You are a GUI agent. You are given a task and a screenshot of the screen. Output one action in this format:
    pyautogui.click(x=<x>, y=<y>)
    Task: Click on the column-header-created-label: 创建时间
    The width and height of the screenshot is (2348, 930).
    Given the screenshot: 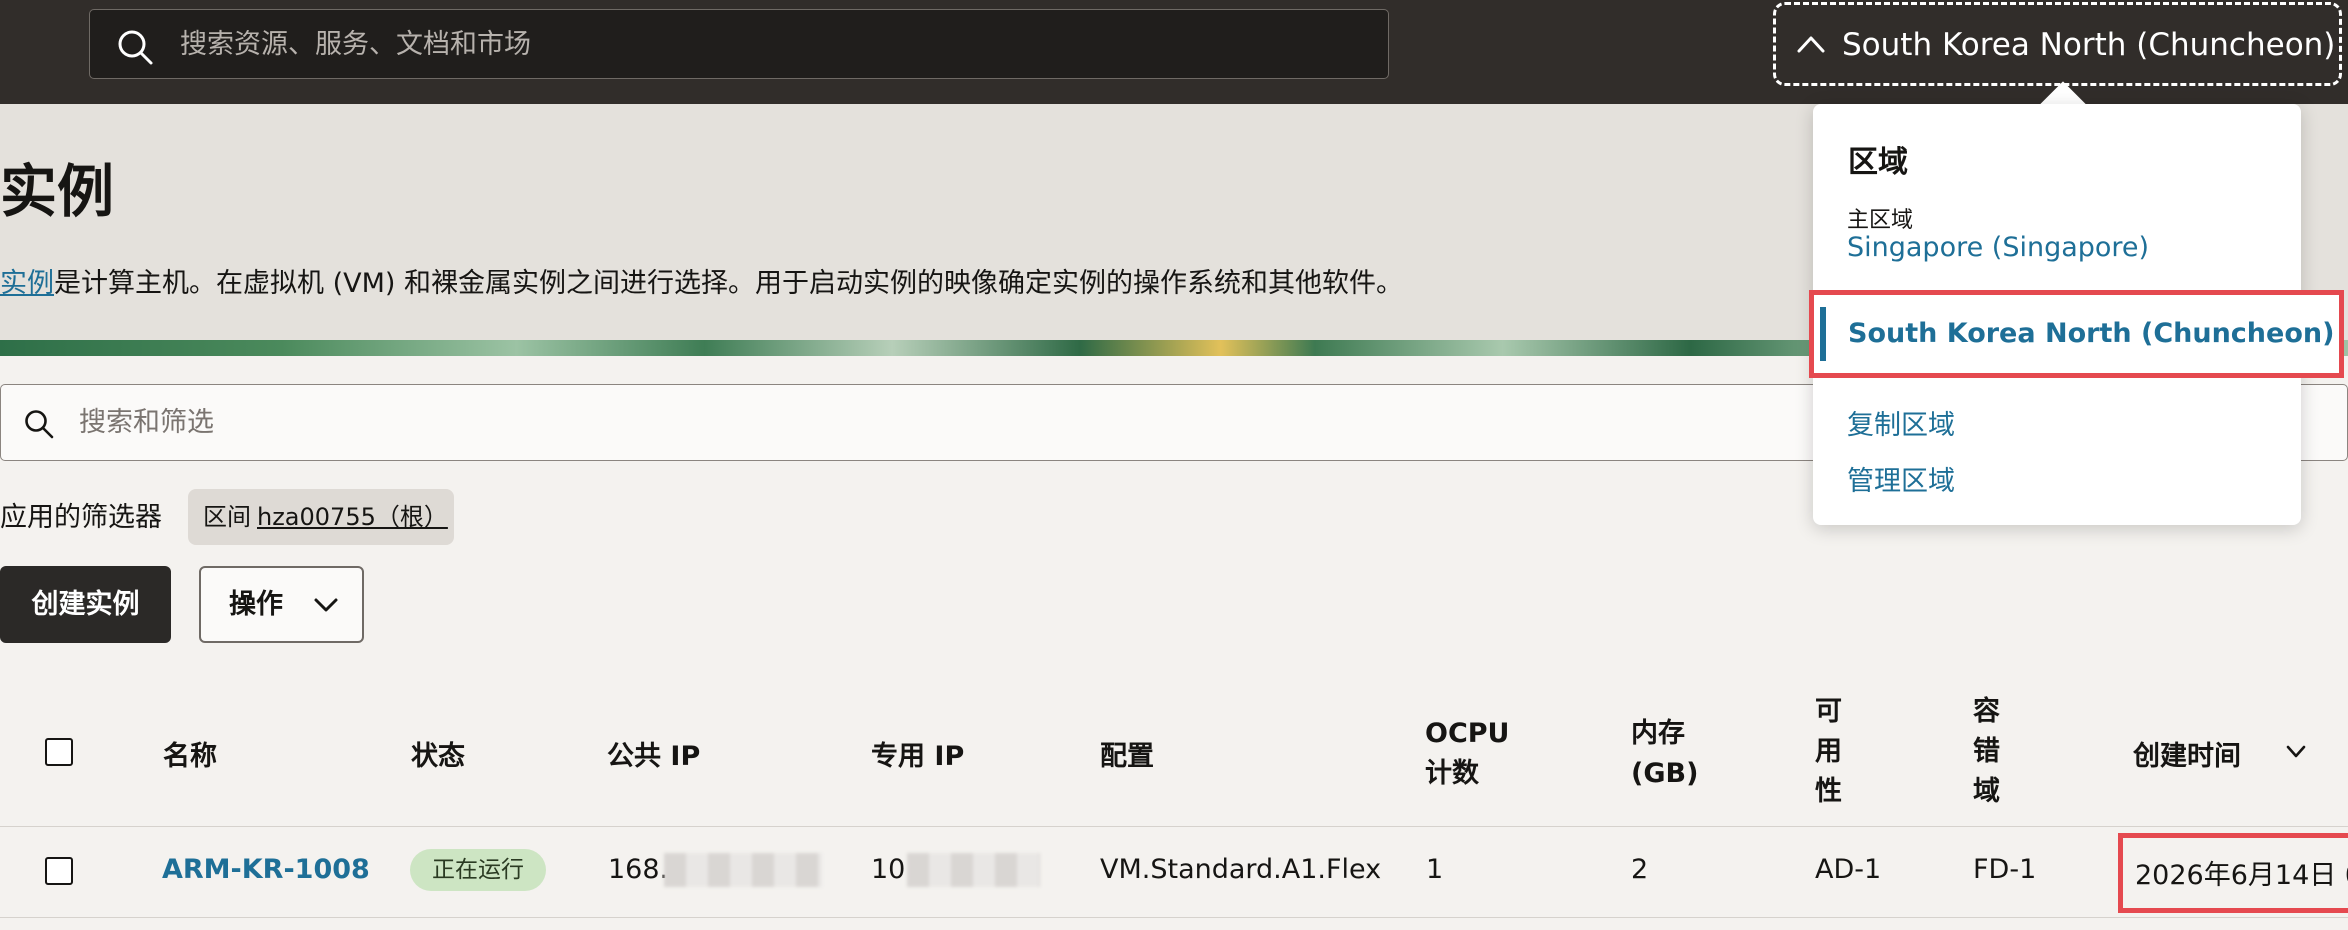 What is the action you would take?
    pyautogui.click(x=2187, y=756)
    